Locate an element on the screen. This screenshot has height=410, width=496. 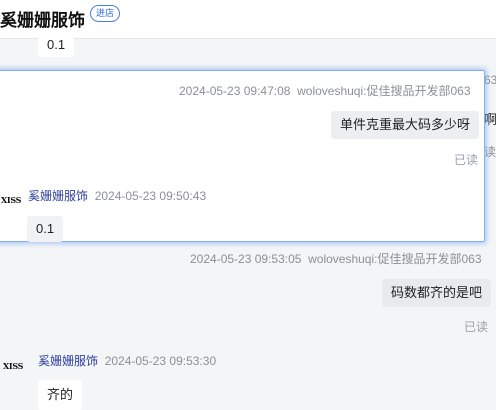
background-text-fragment: 啊 is located at coordinates (490, 119).